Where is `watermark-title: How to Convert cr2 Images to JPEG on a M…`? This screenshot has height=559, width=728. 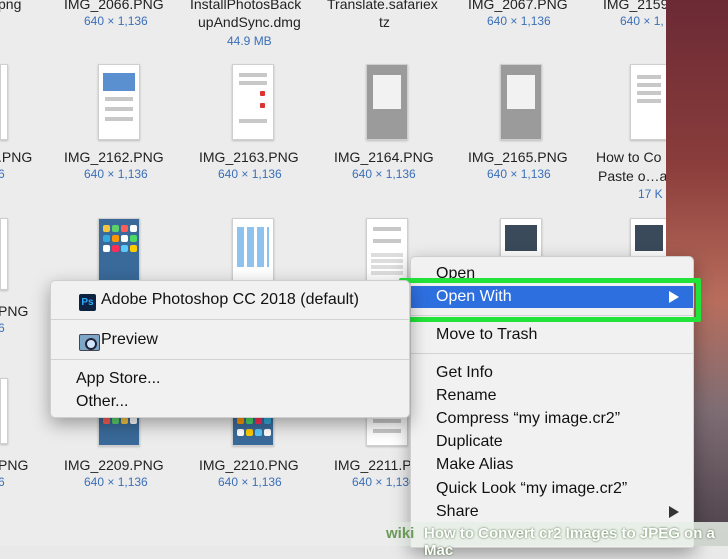
watermark-title: How to Convert cr2 Images to JPEG on a M… is located at coordinates (569, 542).